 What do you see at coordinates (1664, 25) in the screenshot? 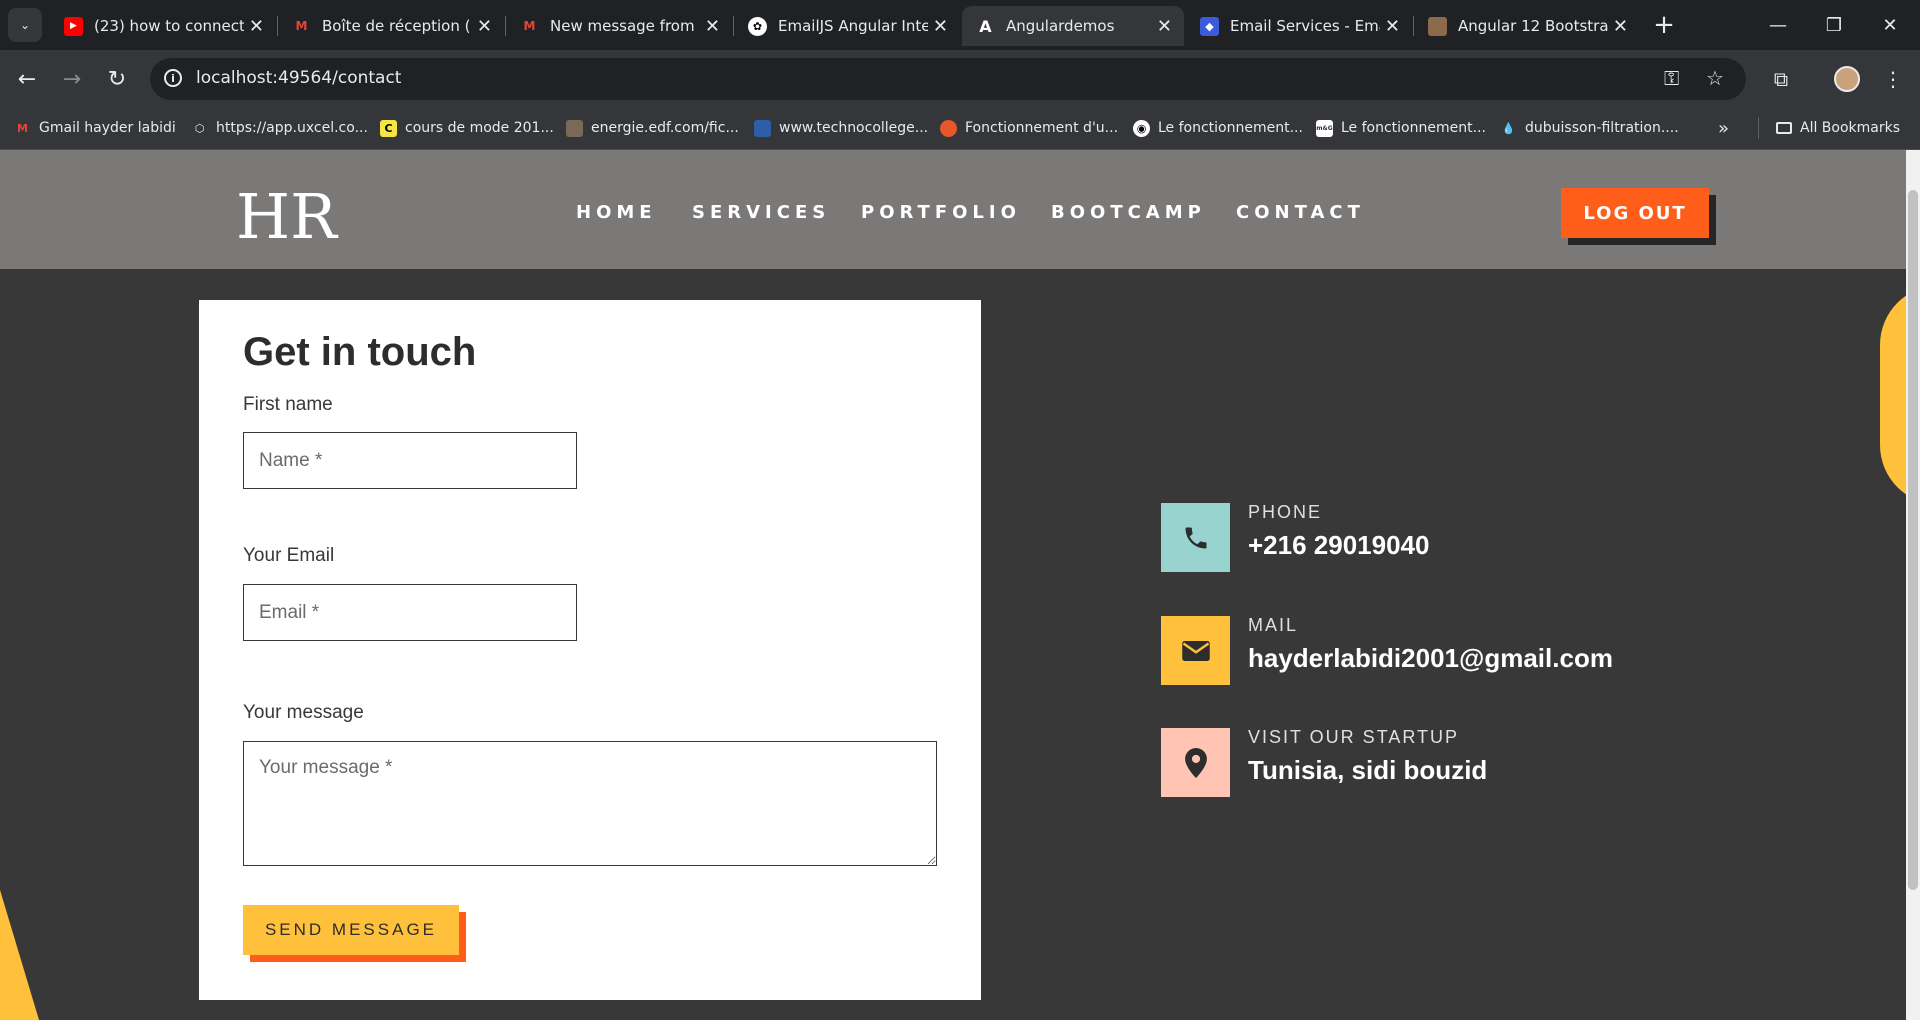
I see `new-tab-button: +` at bounding box center [1664, 25].